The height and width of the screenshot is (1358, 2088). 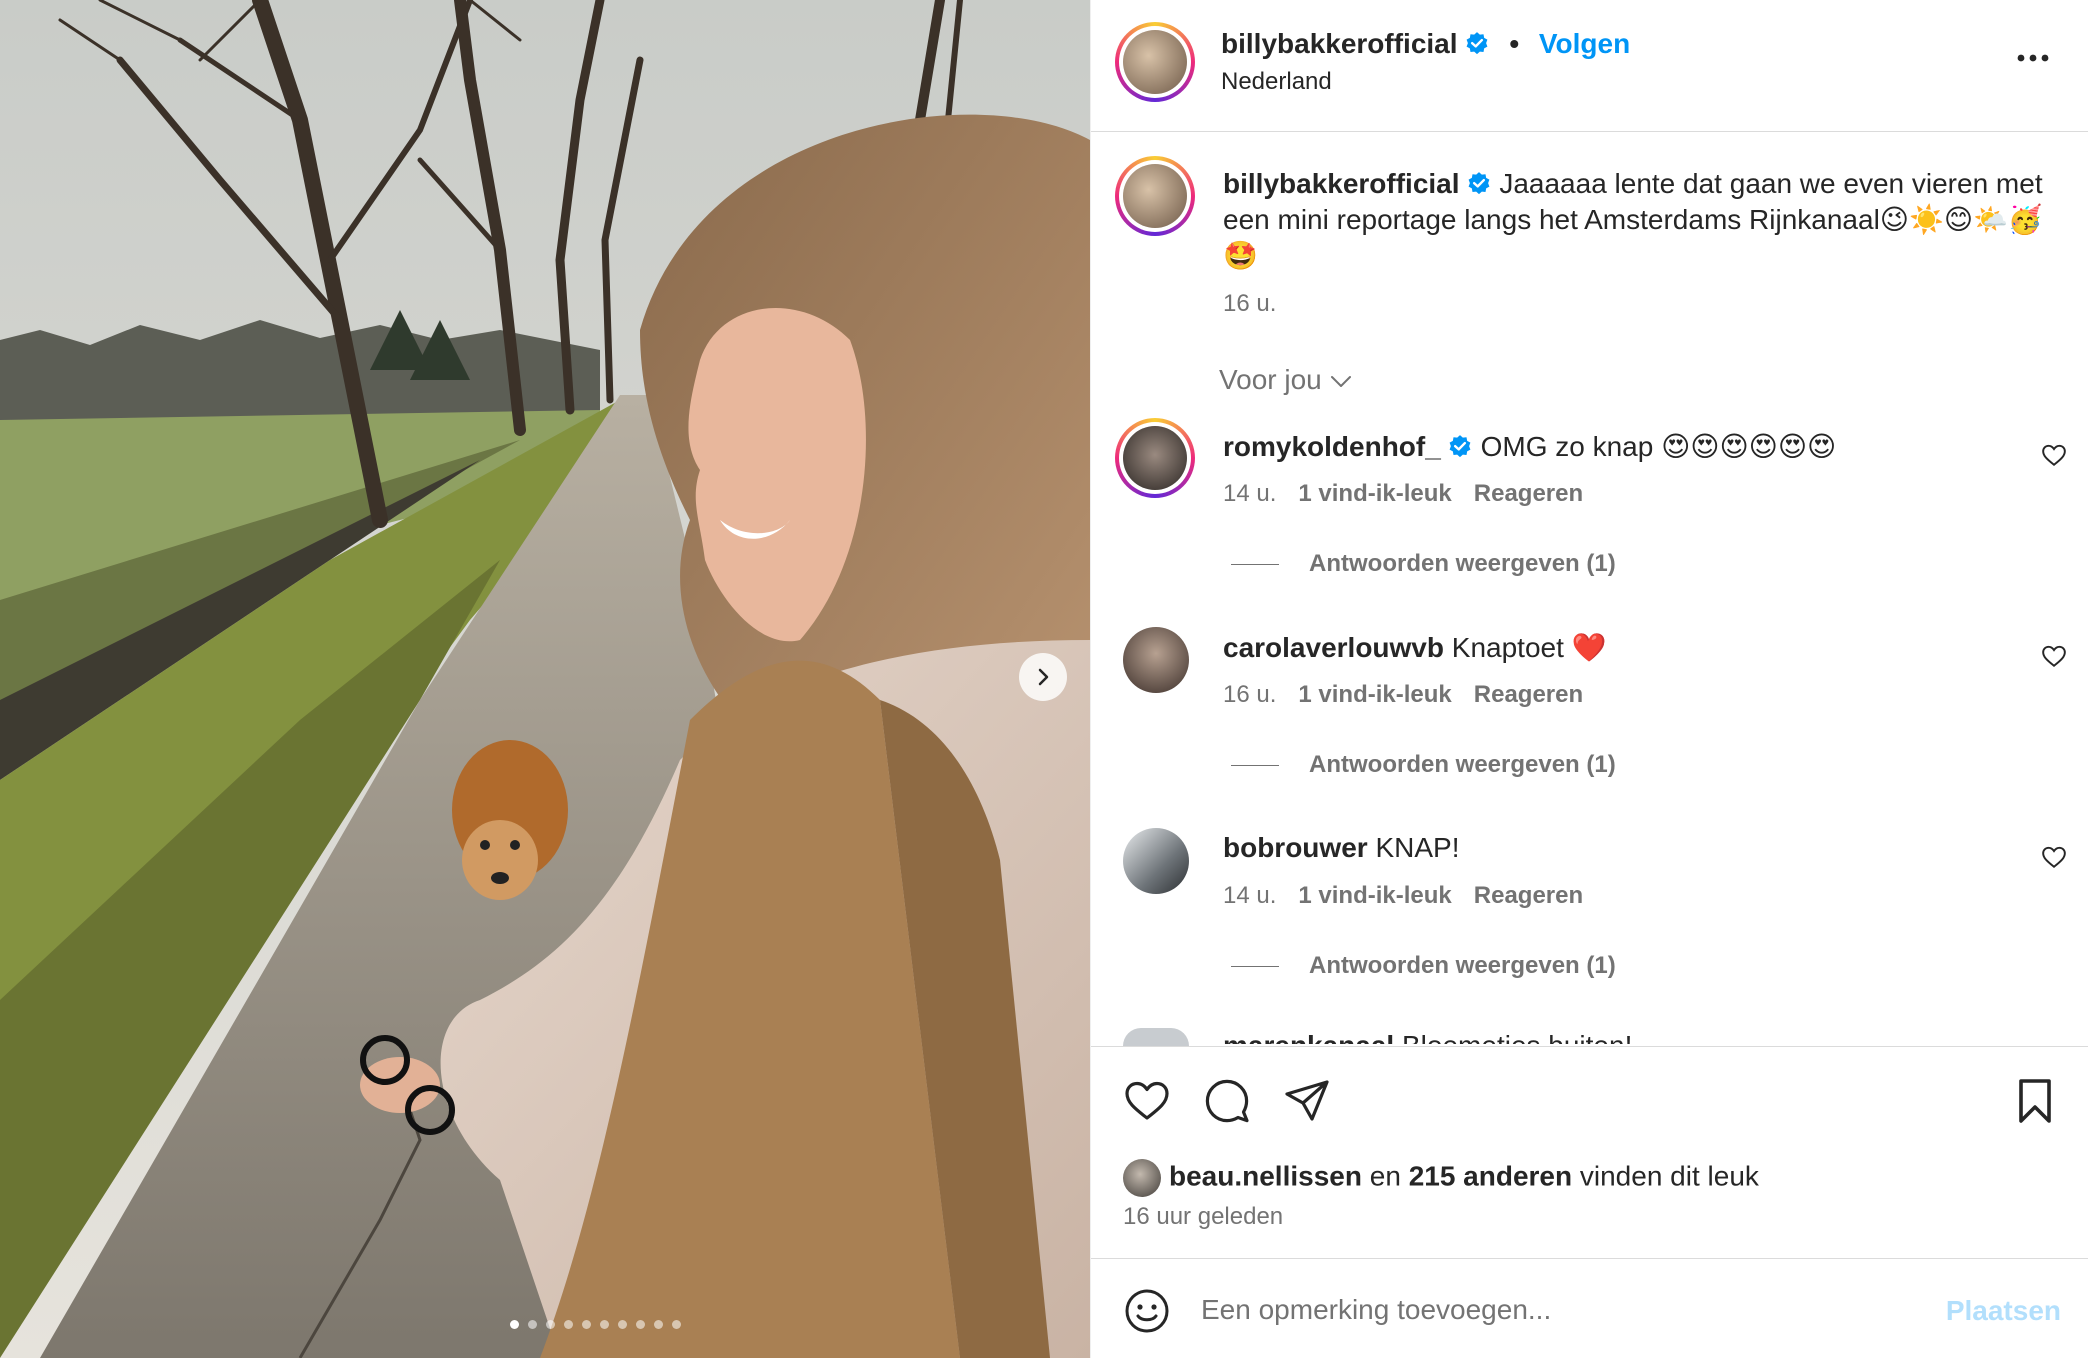 What do you see at coordinates (1490, 1175) in the screenshot?
I see `likes-count: 215 anderen` at bounding box center [1490, 1175].